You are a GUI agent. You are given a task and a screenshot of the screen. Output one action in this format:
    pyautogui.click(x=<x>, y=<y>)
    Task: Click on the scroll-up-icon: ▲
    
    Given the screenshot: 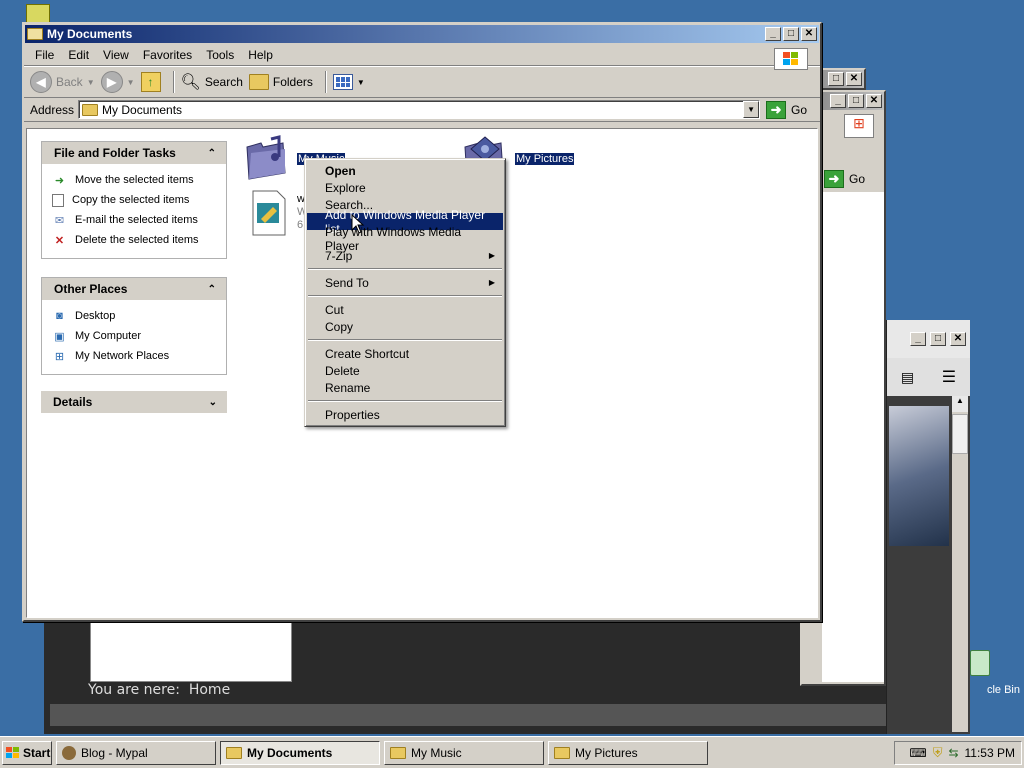 What is the action you would take?
    pyautogui.click(x=960, y=404)
    